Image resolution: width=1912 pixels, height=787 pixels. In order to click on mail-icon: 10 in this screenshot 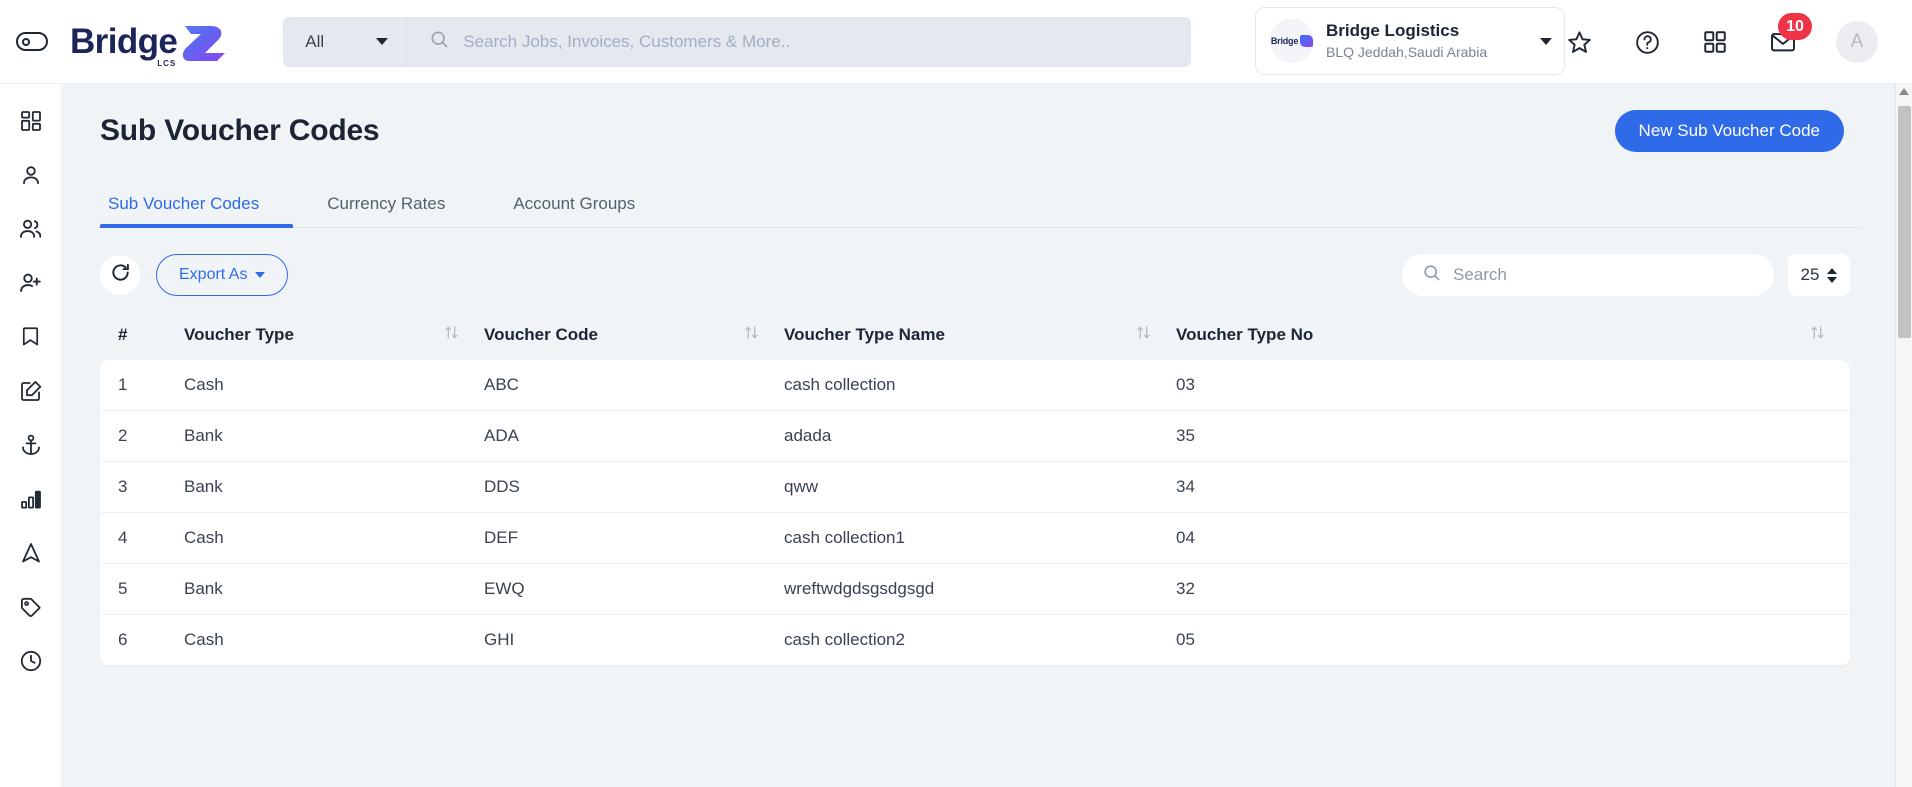, I will do `click(1790, 35)`.